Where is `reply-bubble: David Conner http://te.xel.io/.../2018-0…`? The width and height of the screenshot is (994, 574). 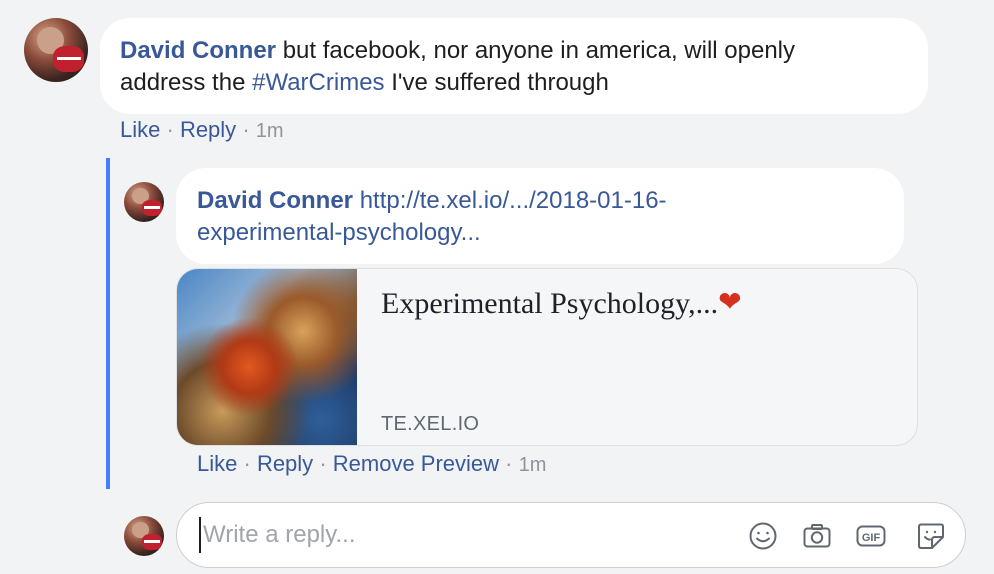
reply-bubble: David Conner http://te.xel.io/.../2018-0… is located at coordinates (540, 216).